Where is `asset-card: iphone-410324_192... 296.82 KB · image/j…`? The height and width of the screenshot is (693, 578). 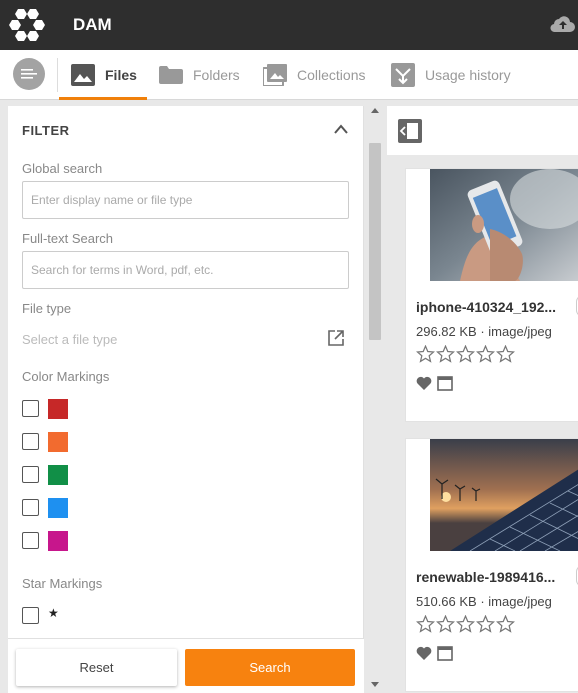 asset-card: iphone-410324_192... 296.82 KB · image/j… is located at coordinates (491, 295).